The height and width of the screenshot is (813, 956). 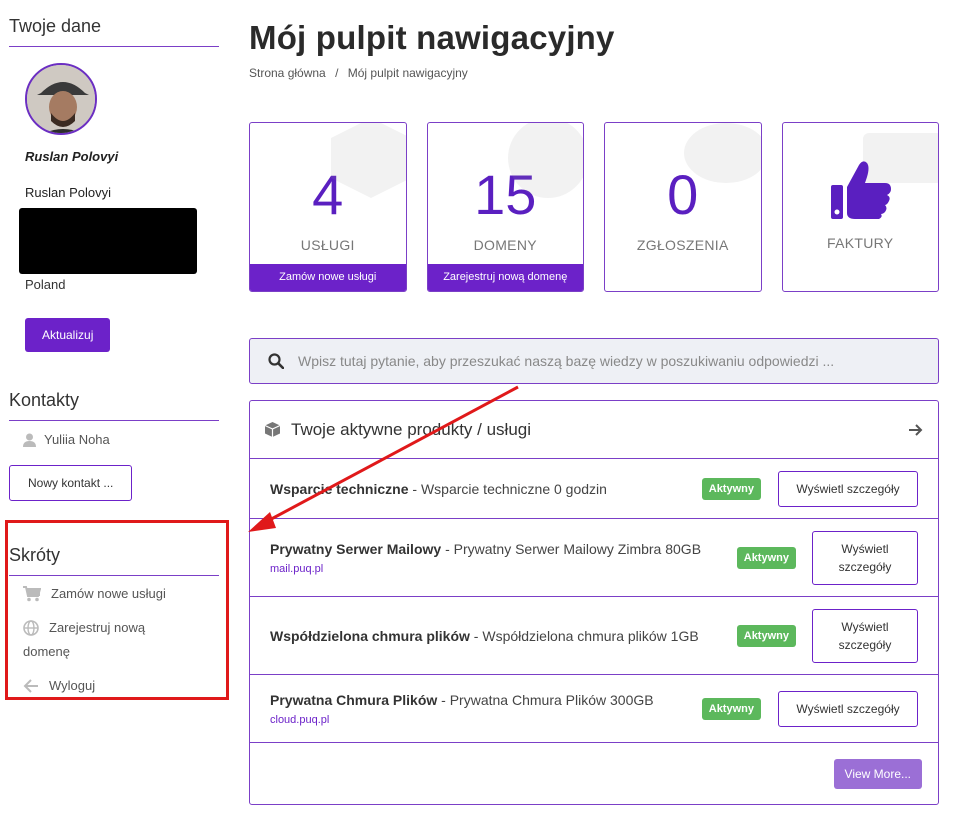 What do you see at coordinates (327, 245) in the screenshot?
I see `services-label: USŁUGI` at bounding box center [327, 245].